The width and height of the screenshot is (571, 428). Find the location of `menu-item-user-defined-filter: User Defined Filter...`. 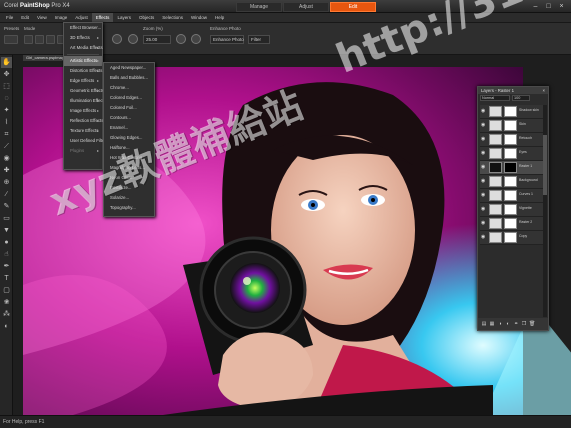

menu-item-user-defined-filter: User Defined Filter... is located at coordinates (86, 141).